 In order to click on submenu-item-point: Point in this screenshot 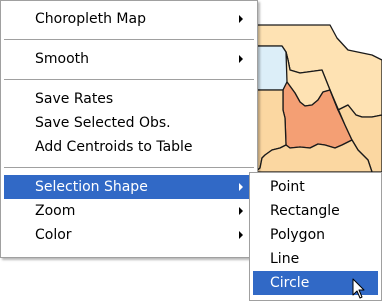, I will do `click(315, 187)`.